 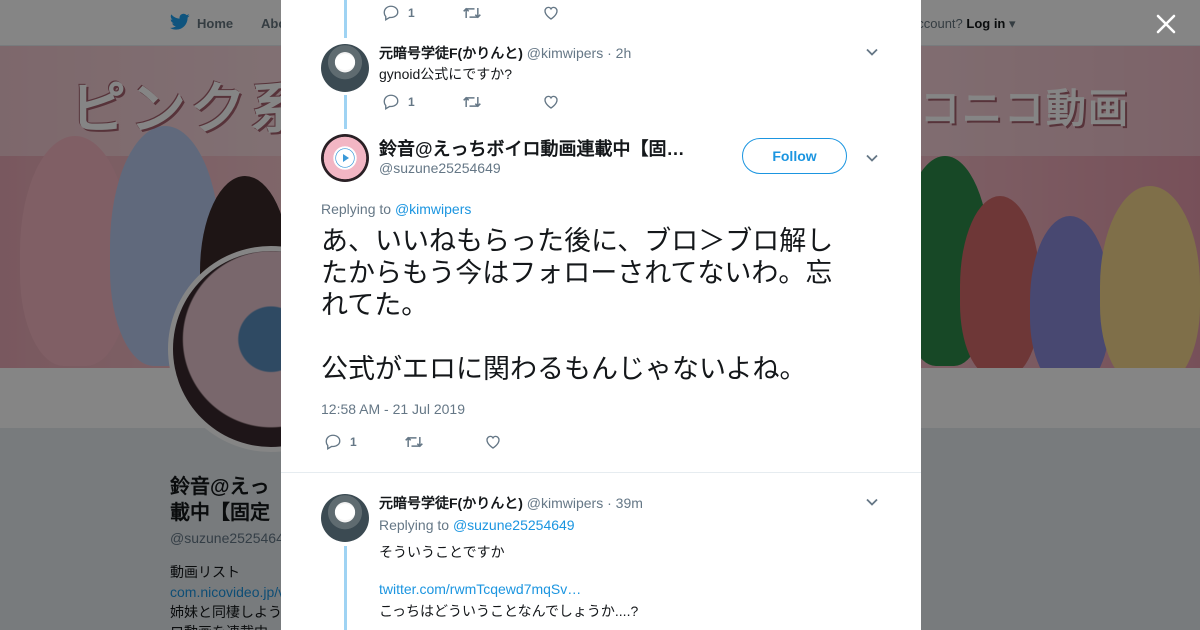 I want to click on tweet-timestamp: 12:58 AM - 21 Jul 2019, so click(x=393, y=409).